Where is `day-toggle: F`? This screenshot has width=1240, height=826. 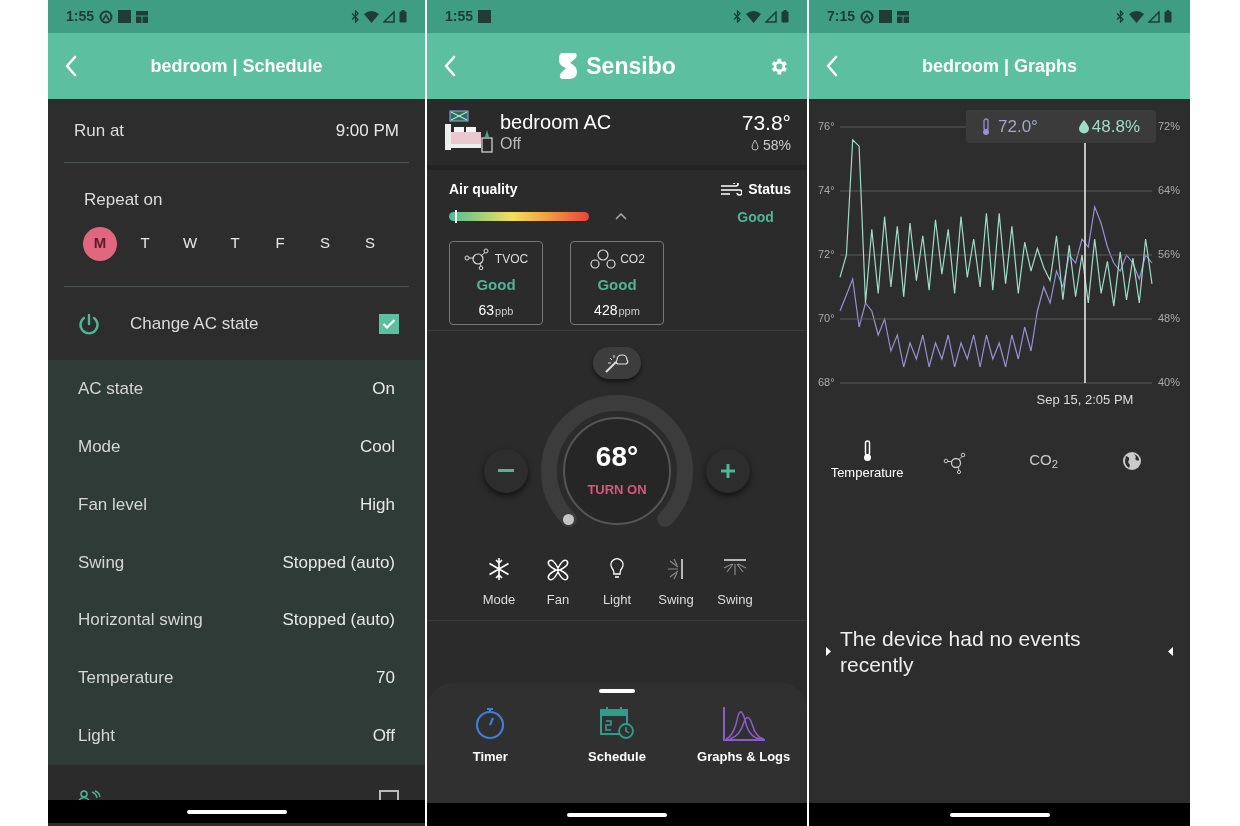 day-toggle: F is located at coordinates (280, 243).